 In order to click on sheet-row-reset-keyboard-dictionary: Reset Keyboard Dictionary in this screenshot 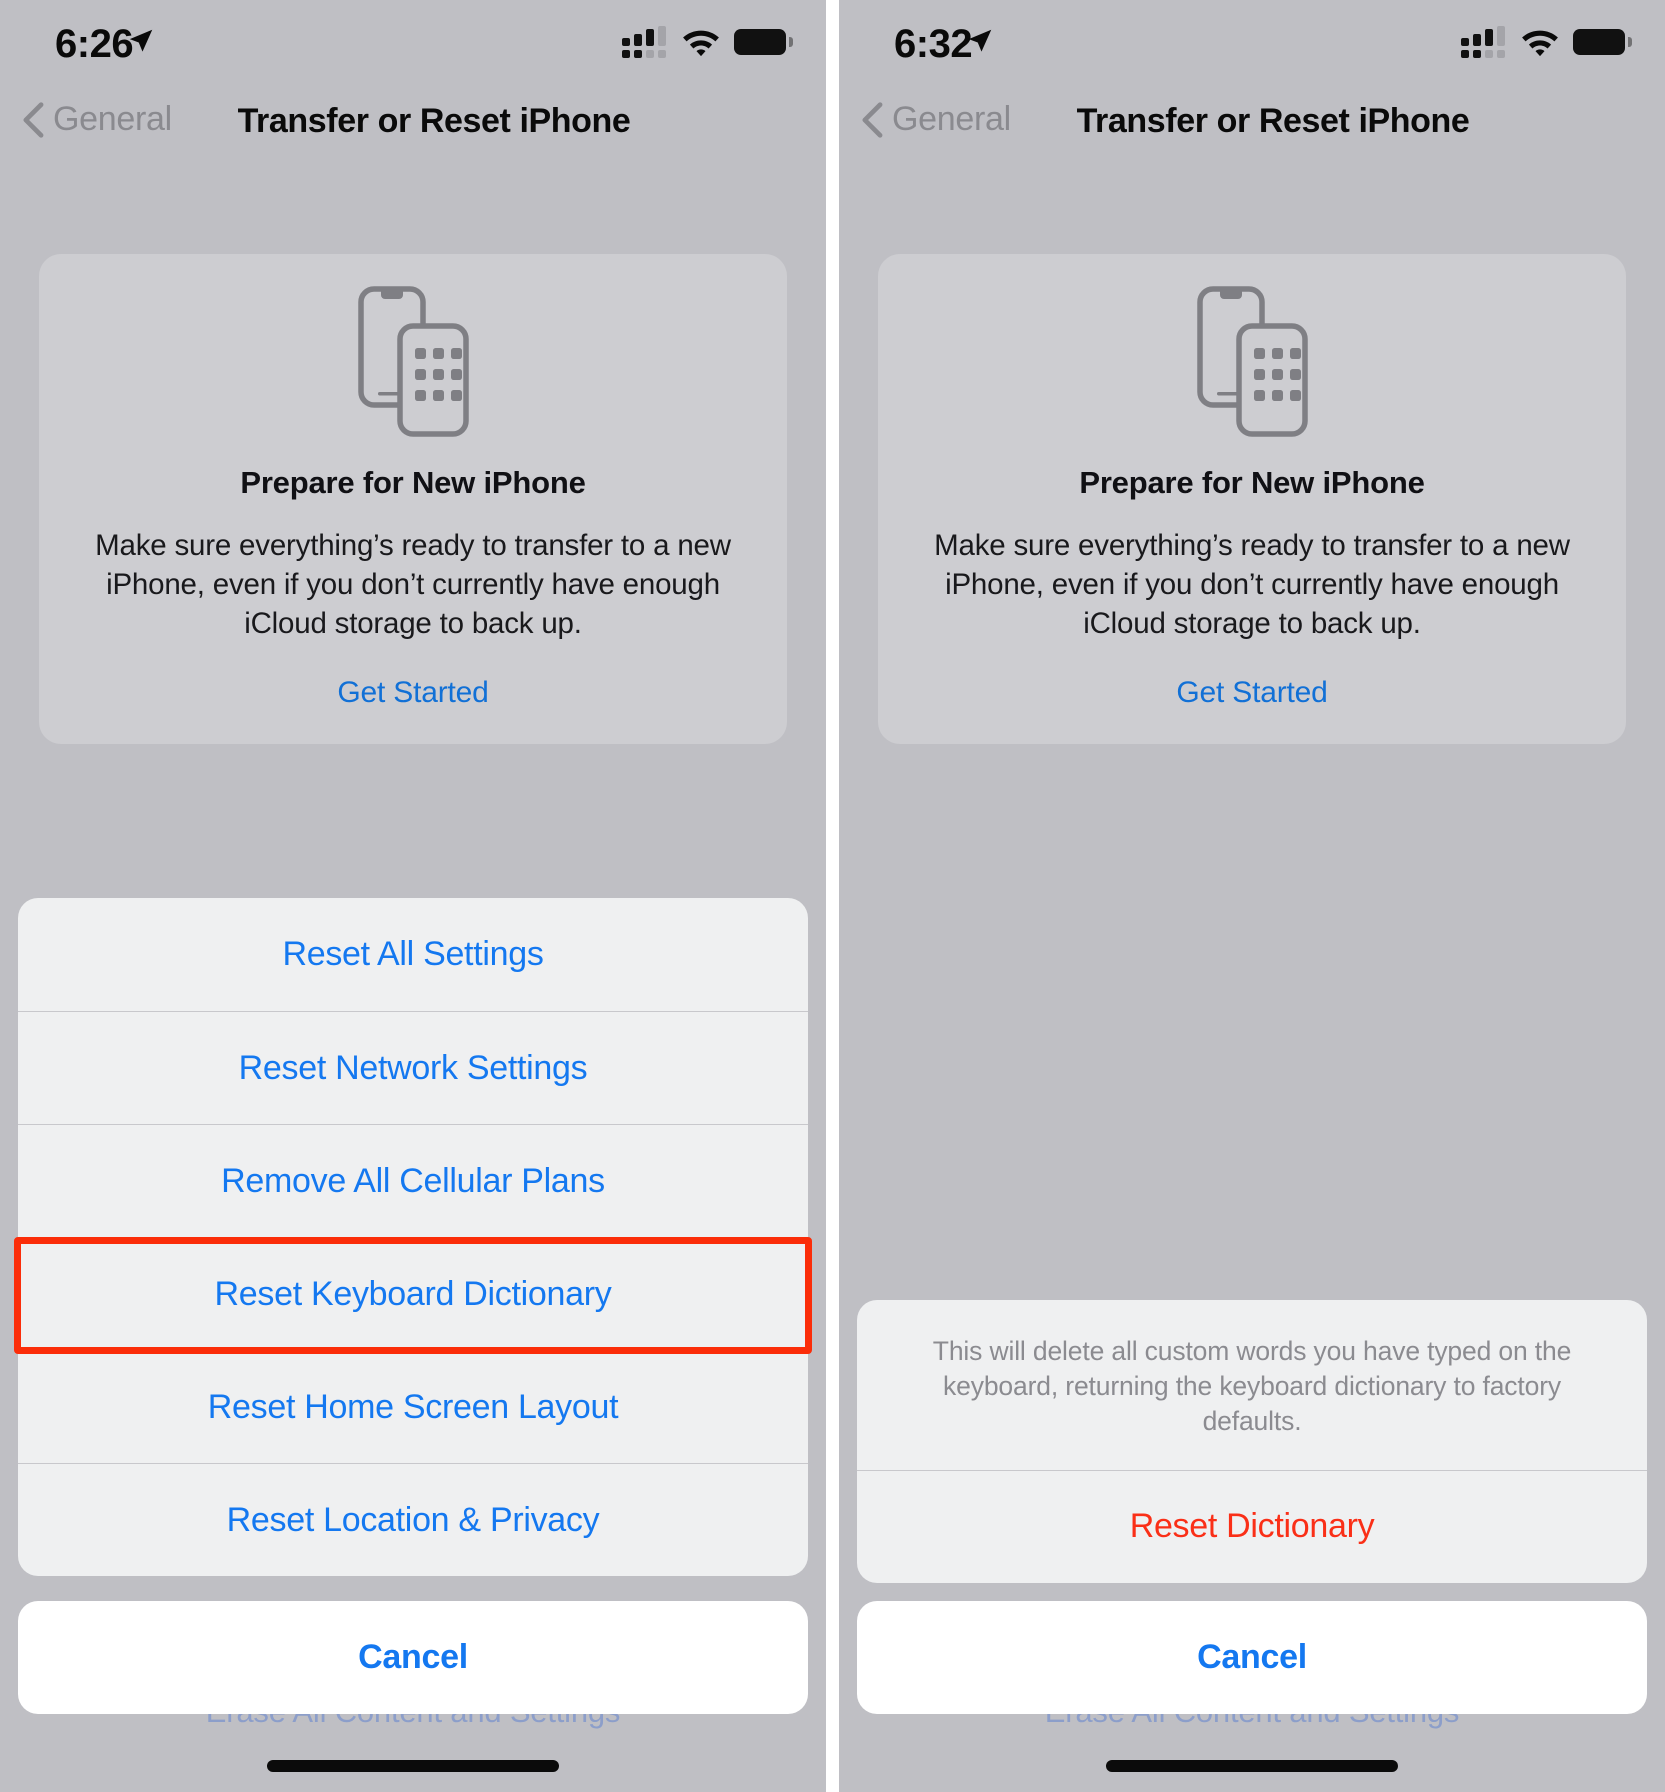, I will do `click(413, 1293)`.